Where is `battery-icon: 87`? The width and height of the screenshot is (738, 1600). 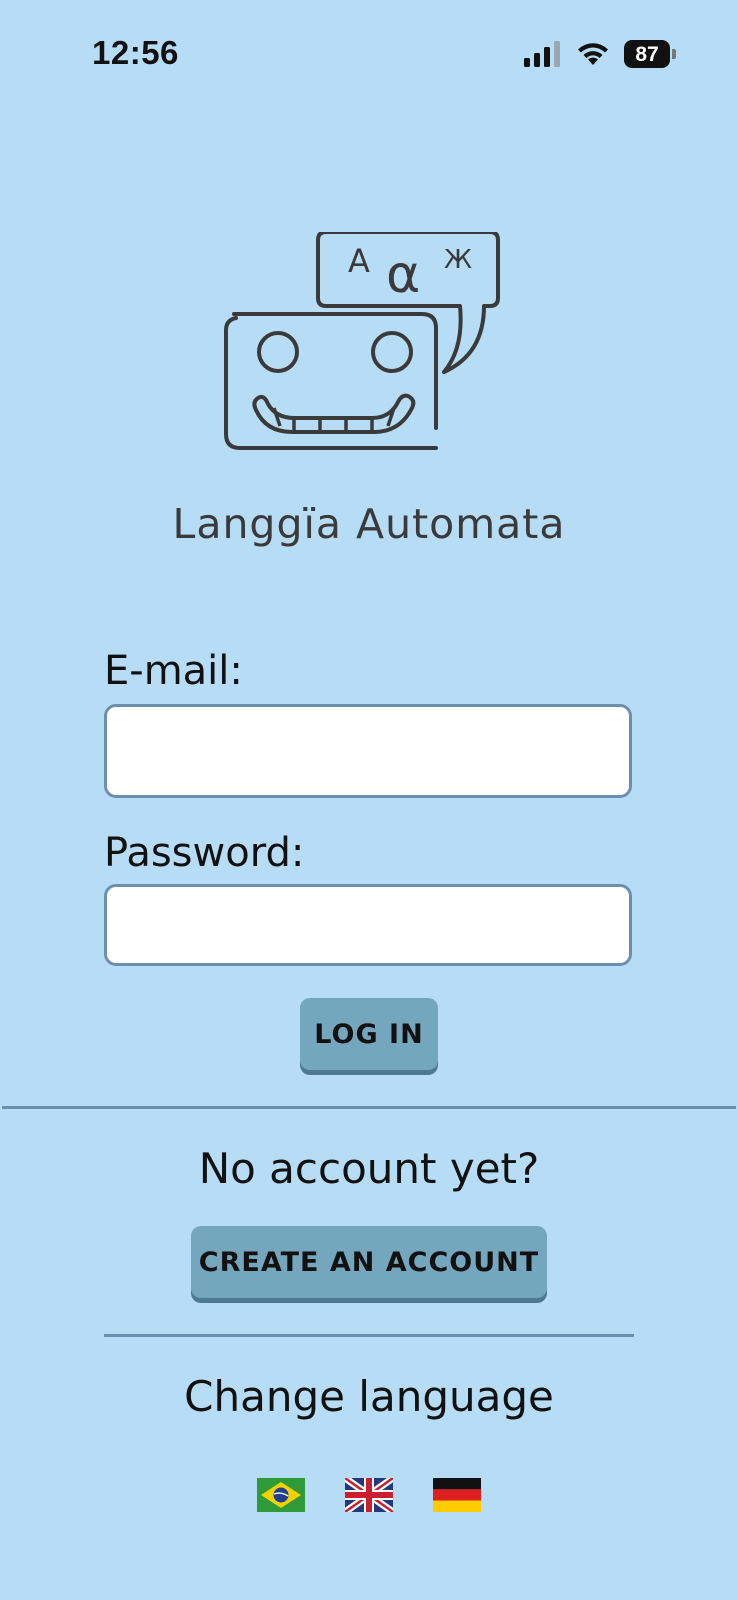
battery-icon: 87 is located at coordinates (647, 54).